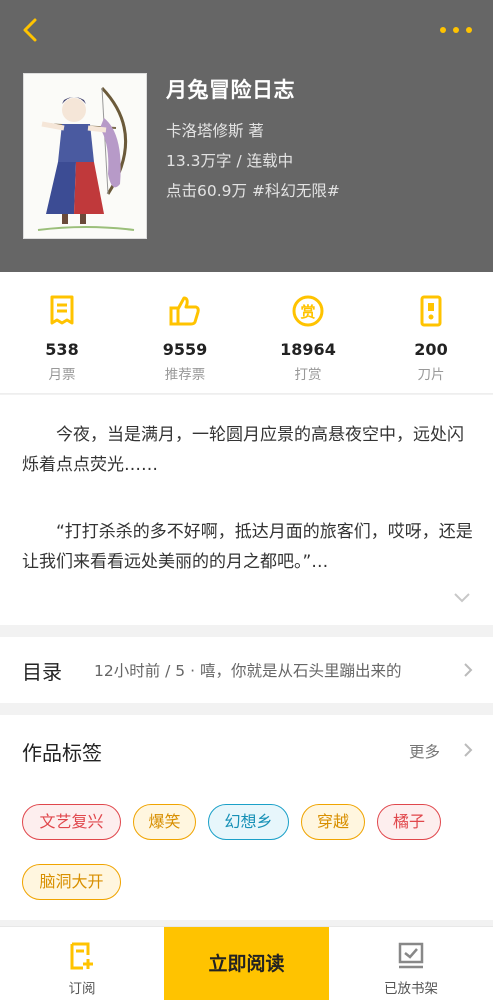 The width and height of the screenshot is (493, 1000). I want to click on subscribe-add-icon, so click(81, 956).